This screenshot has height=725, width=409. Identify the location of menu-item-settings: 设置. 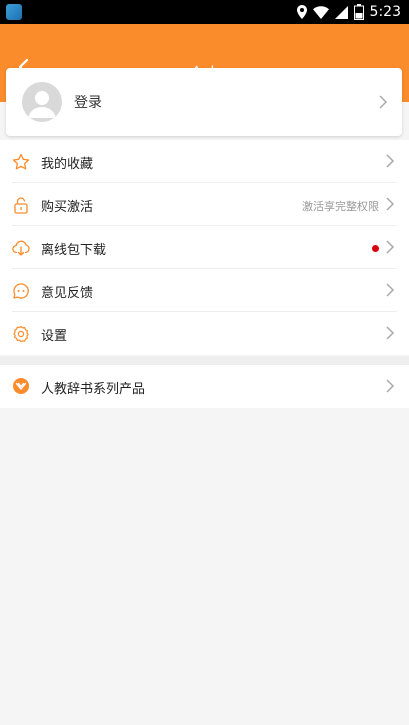
(204, 333).